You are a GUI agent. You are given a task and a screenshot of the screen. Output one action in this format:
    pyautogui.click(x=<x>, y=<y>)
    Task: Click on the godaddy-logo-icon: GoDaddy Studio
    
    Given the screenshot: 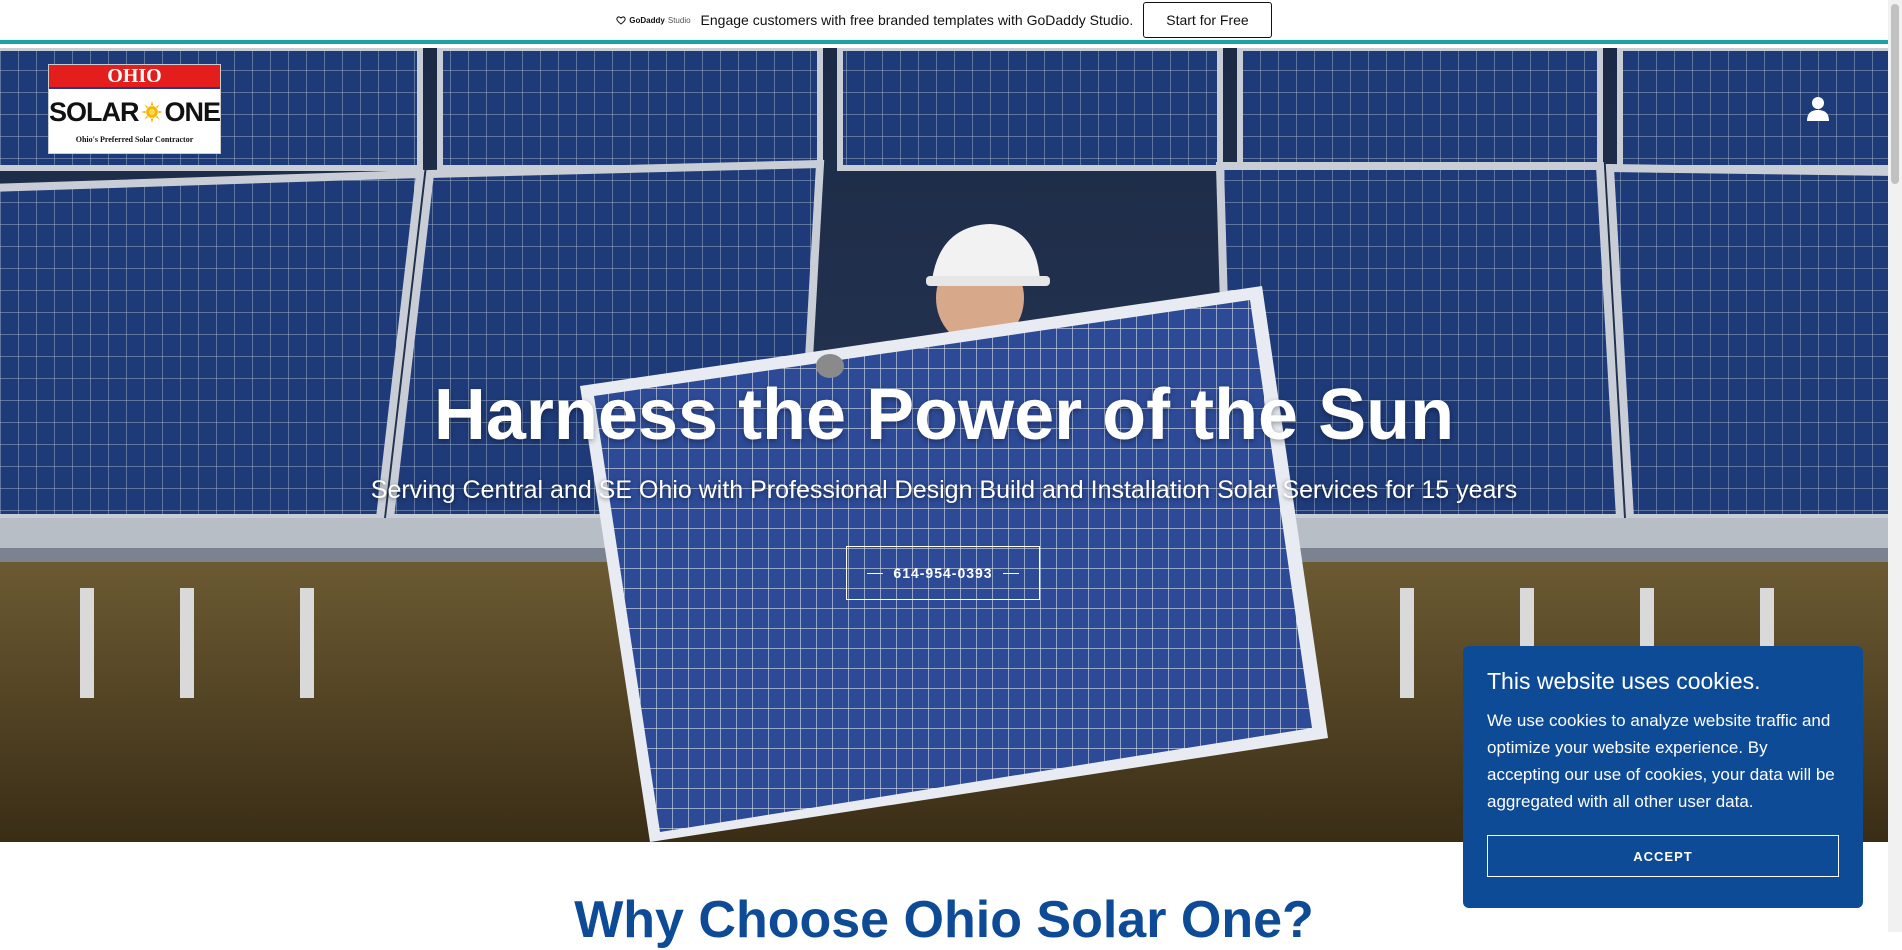 What is the action you would take?
    pyautogui.click(x=653, y=20)
    